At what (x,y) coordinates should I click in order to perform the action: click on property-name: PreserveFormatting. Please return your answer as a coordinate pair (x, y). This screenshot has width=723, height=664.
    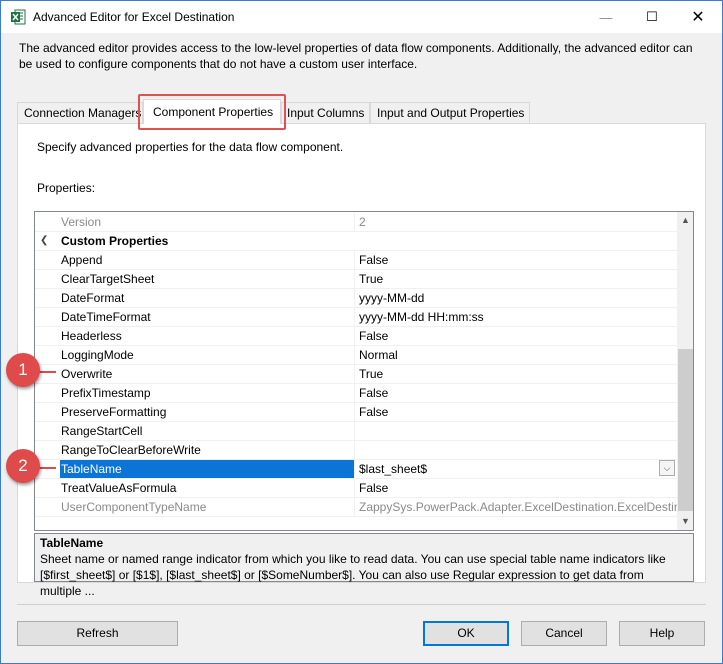
    Looking at the image, I should click on (207, 412).